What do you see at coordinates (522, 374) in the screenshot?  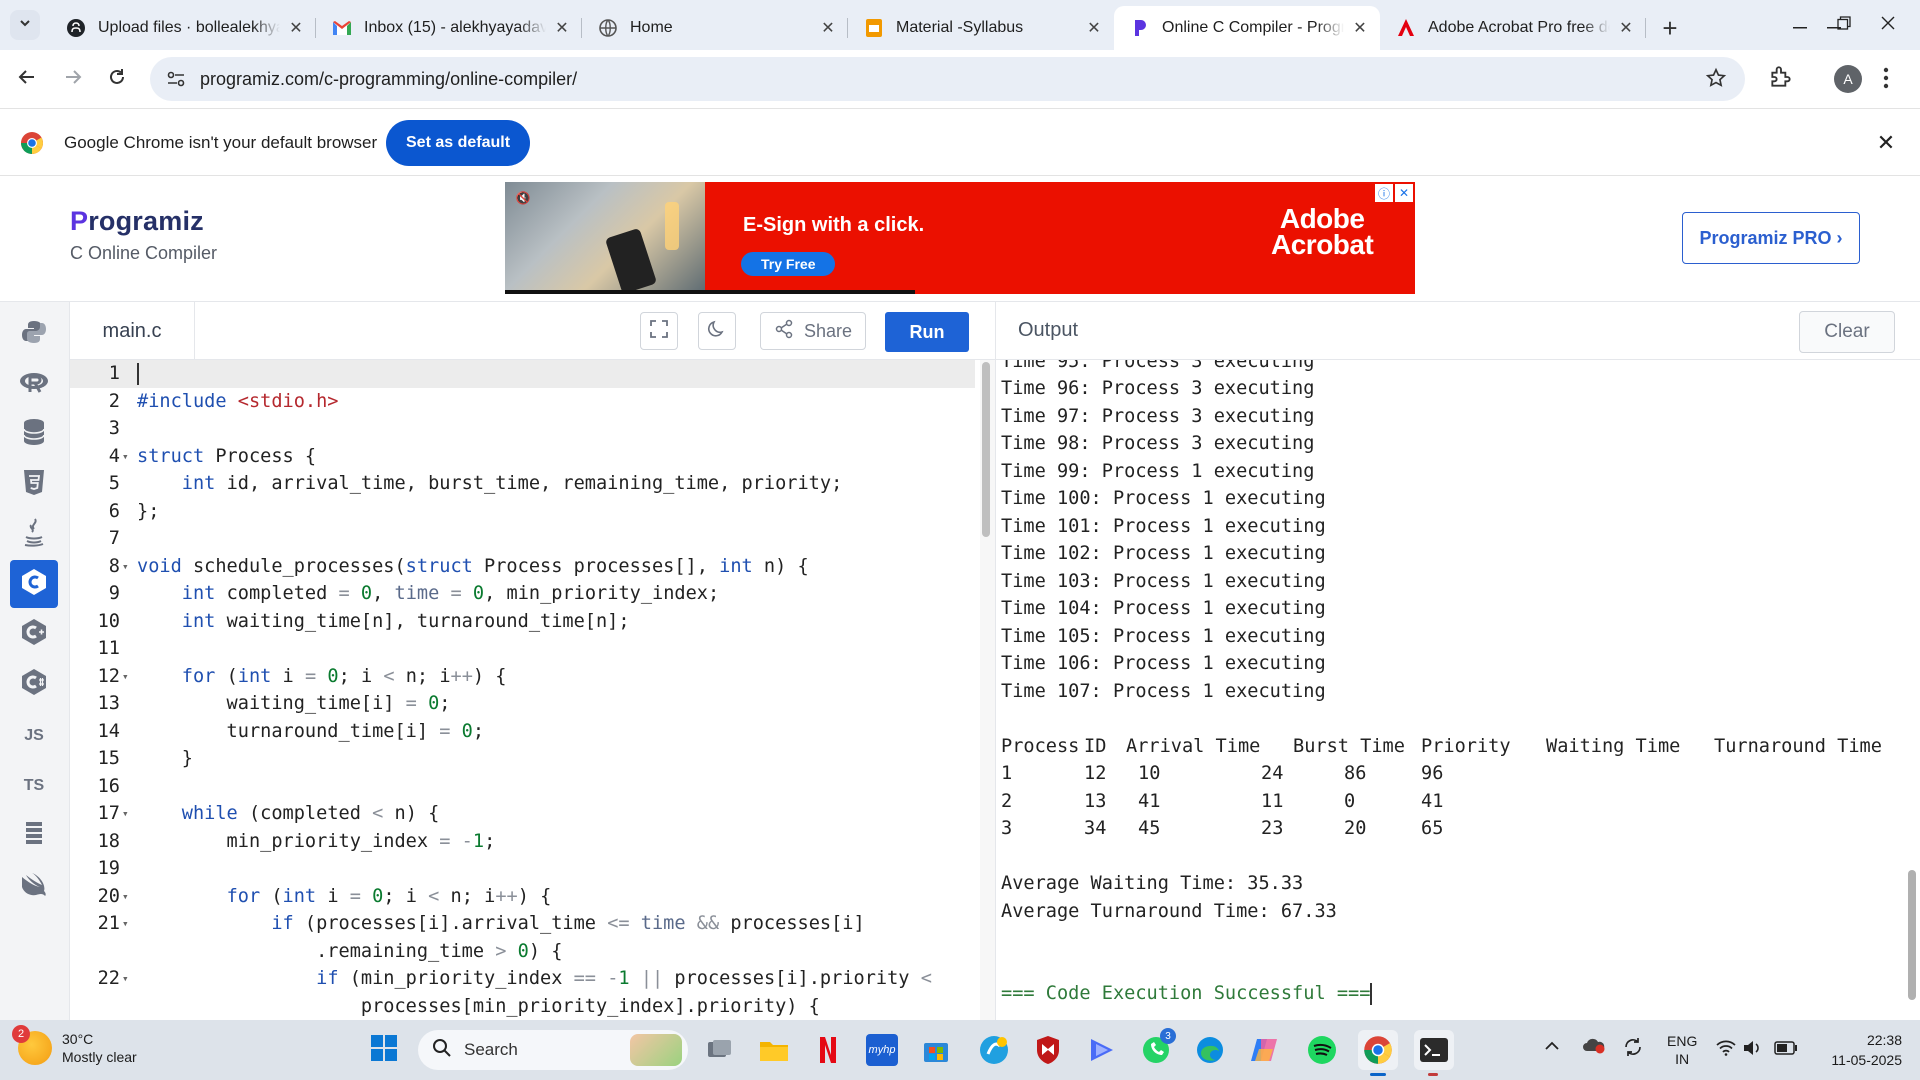 I see `code-line: 1` at bounding box center [522, 374].